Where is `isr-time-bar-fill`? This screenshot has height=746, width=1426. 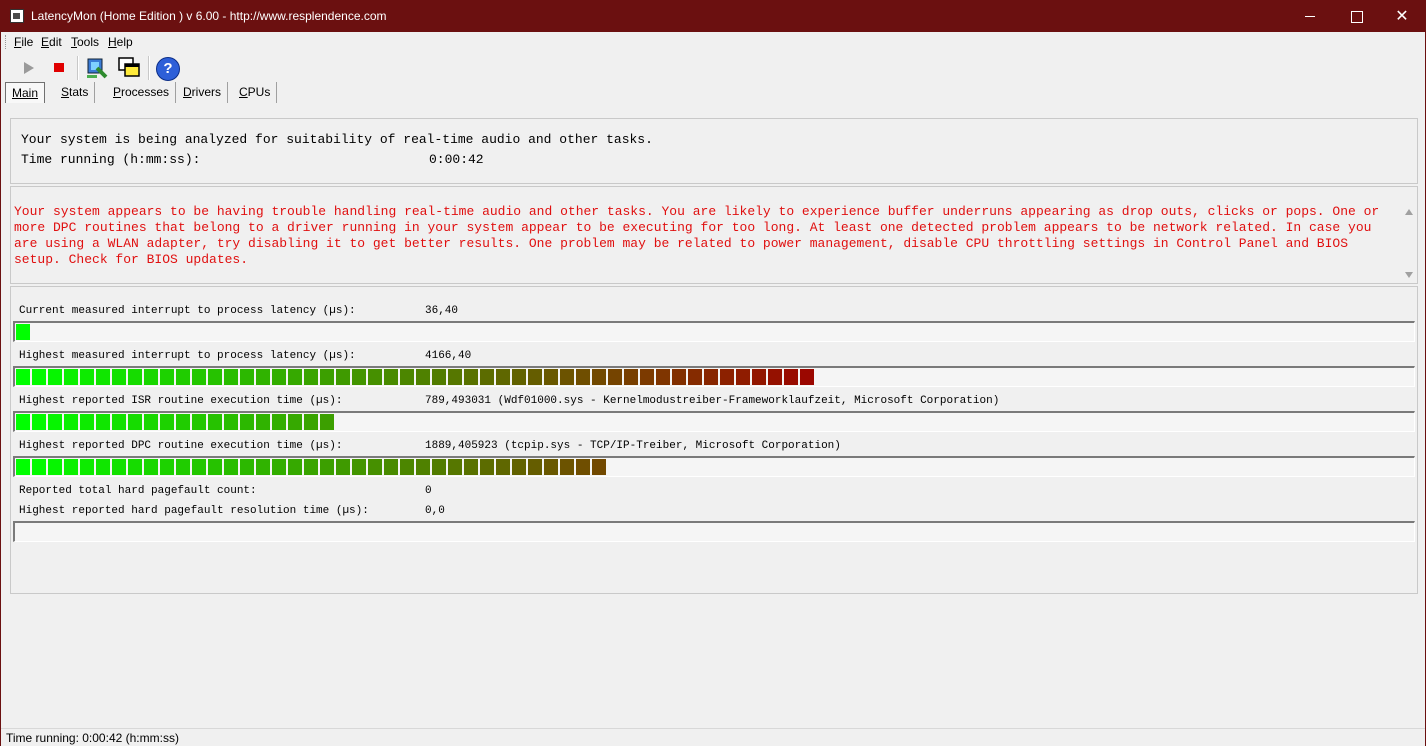
isr-time-bar-fill is located at coordinates (176, 422).